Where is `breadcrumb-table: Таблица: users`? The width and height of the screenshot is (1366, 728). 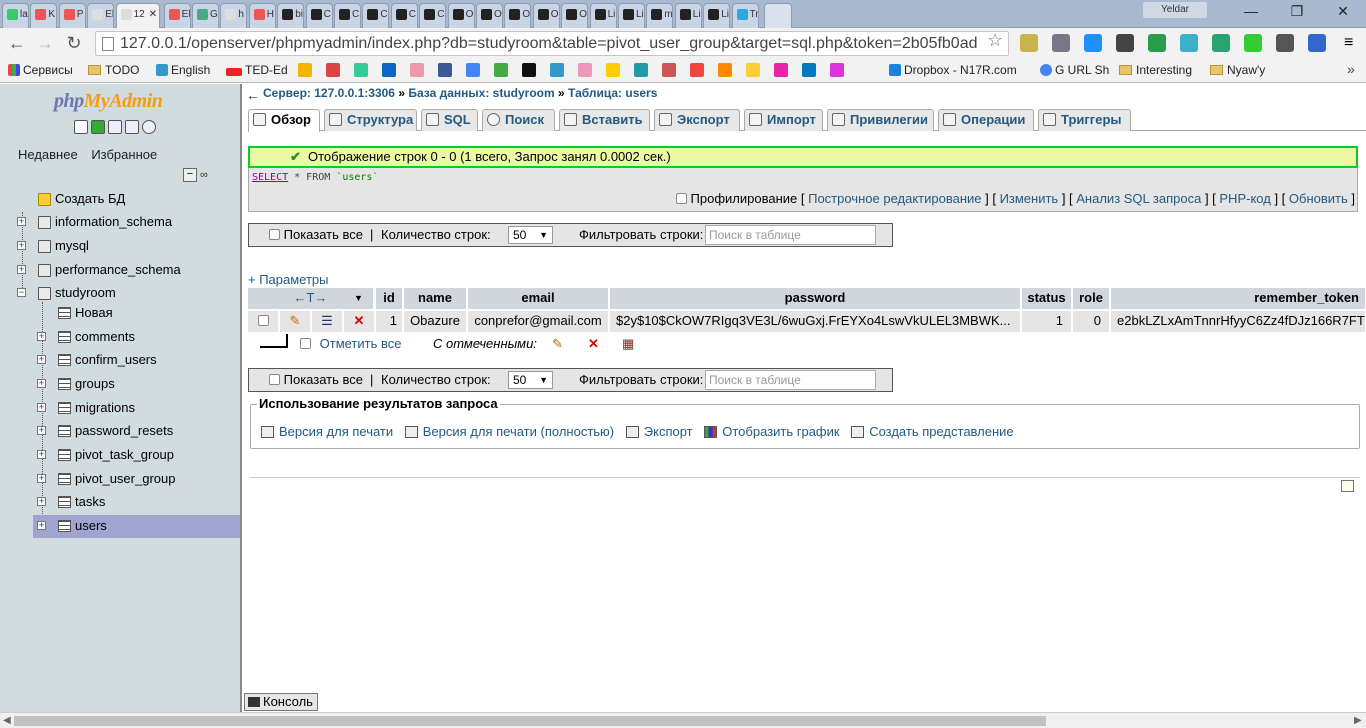 breadcrumb-table: Таблица: users is located at coordinates (612, 93).